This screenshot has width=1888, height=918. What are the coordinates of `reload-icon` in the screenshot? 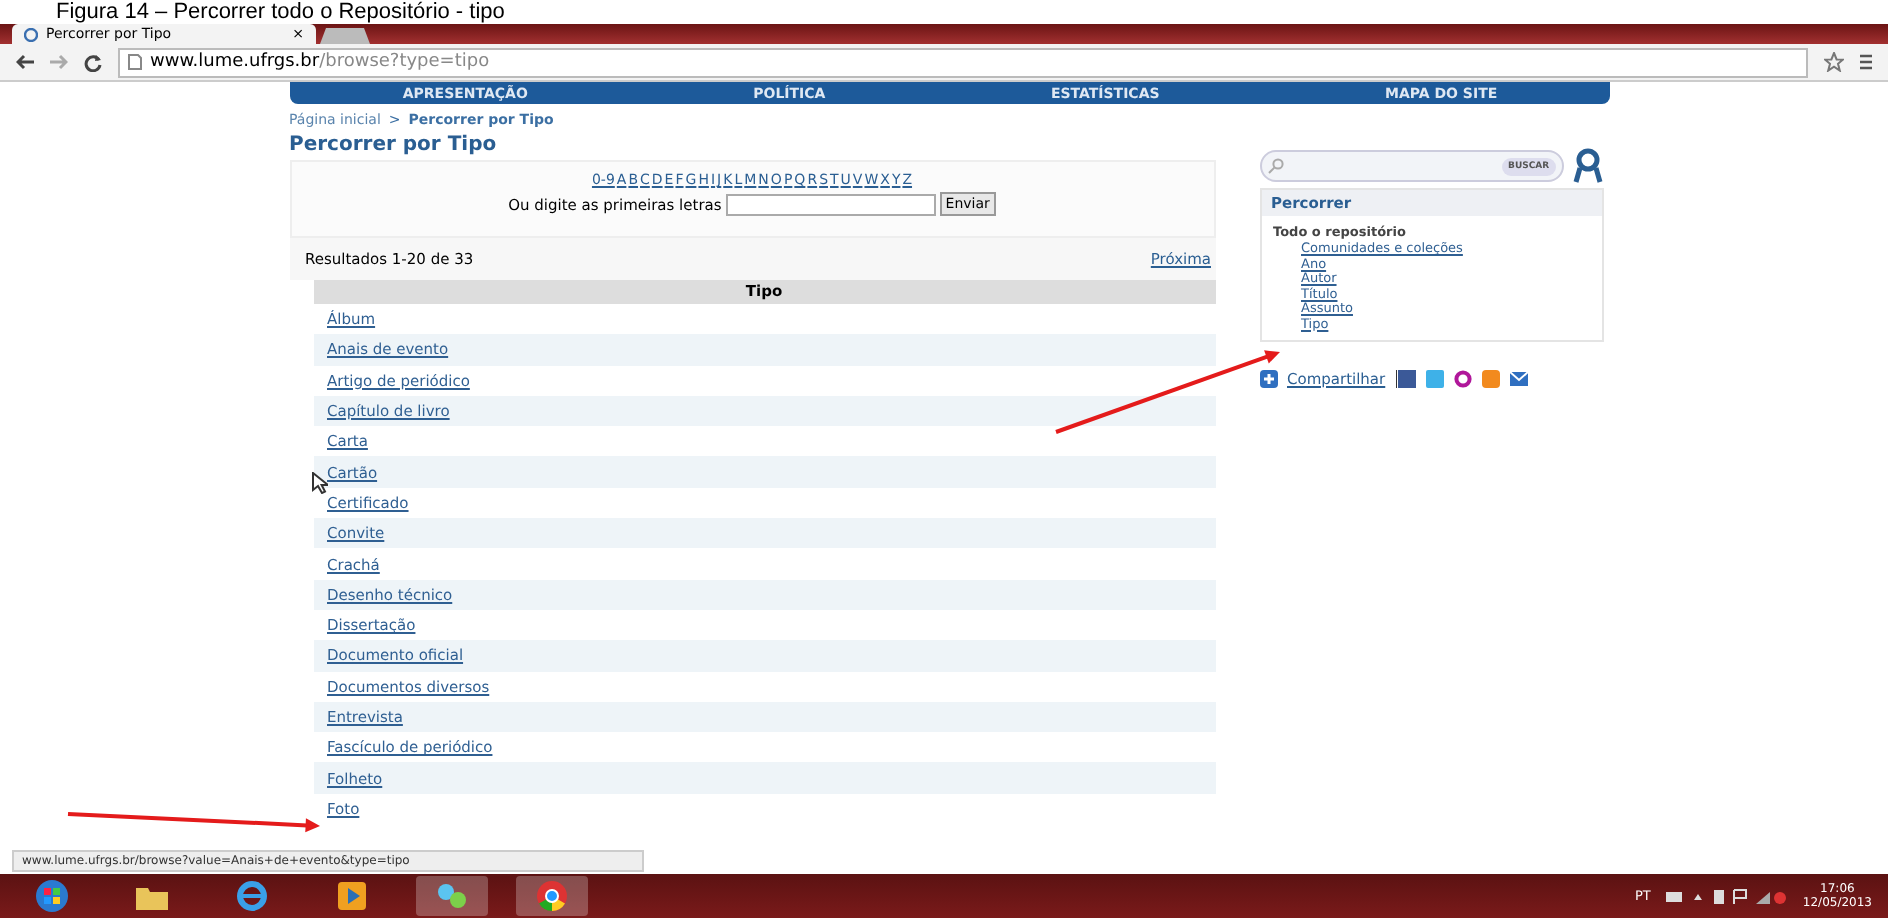 It's located at (93, 62).